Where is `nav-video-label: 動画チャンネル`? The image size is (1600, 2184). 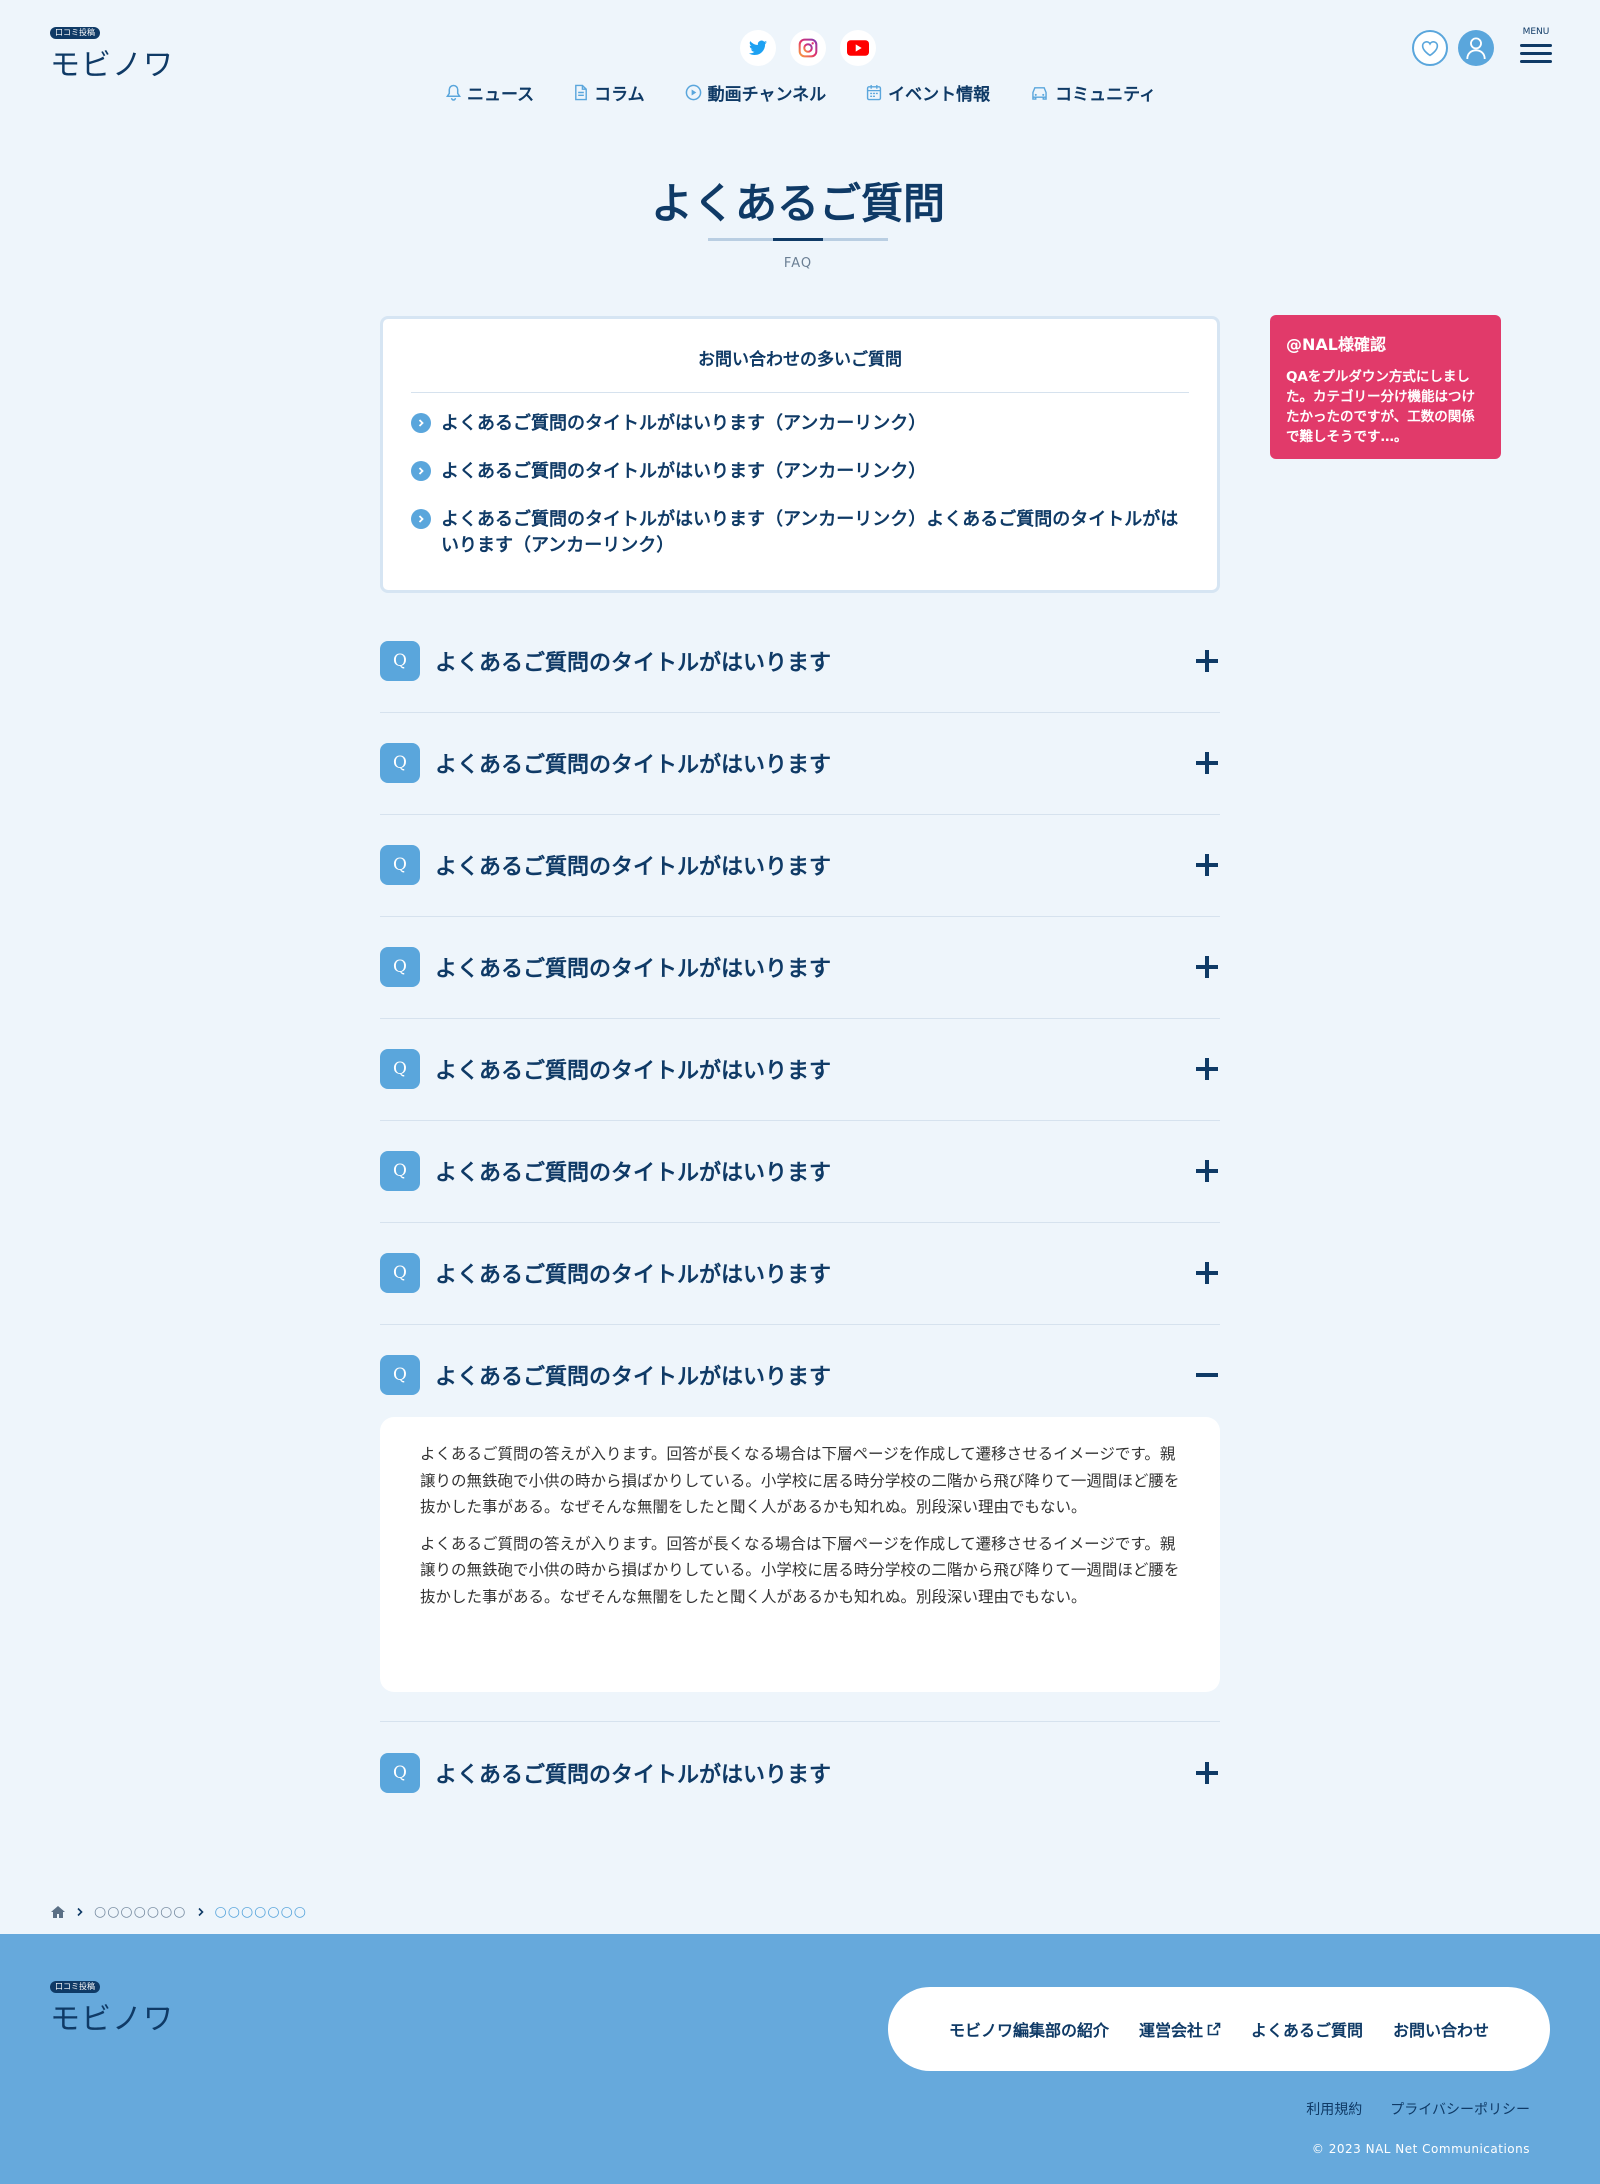
nav-video-label: 動画チャンネル is located at coordinates (767, 95).